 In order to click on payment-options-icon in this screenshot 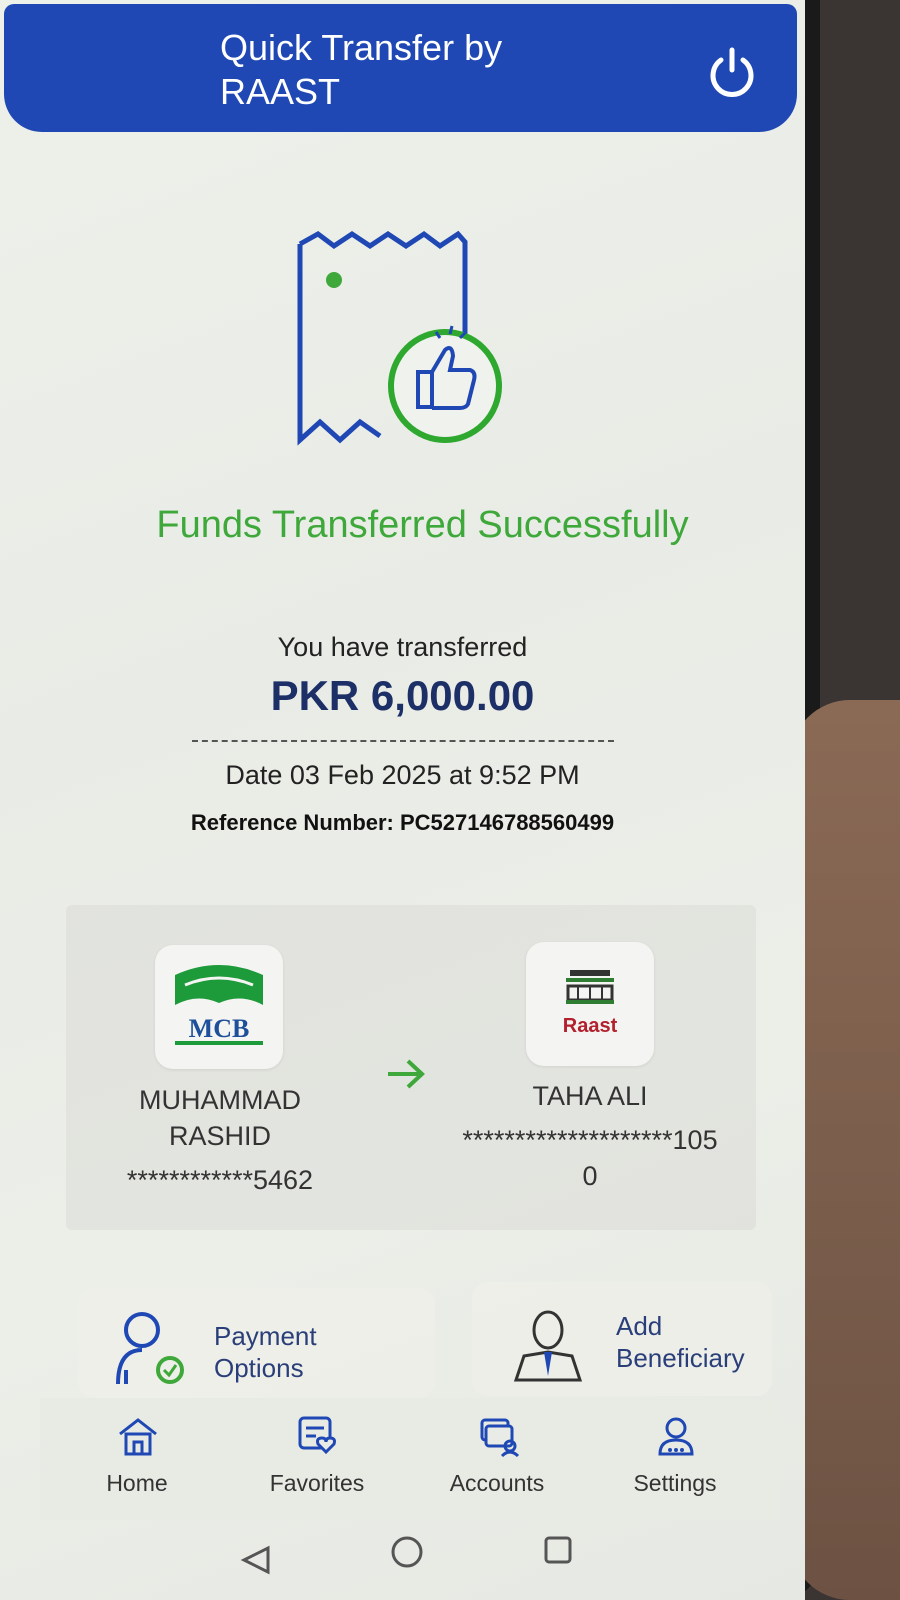, I will do `click(150, 1348)`.